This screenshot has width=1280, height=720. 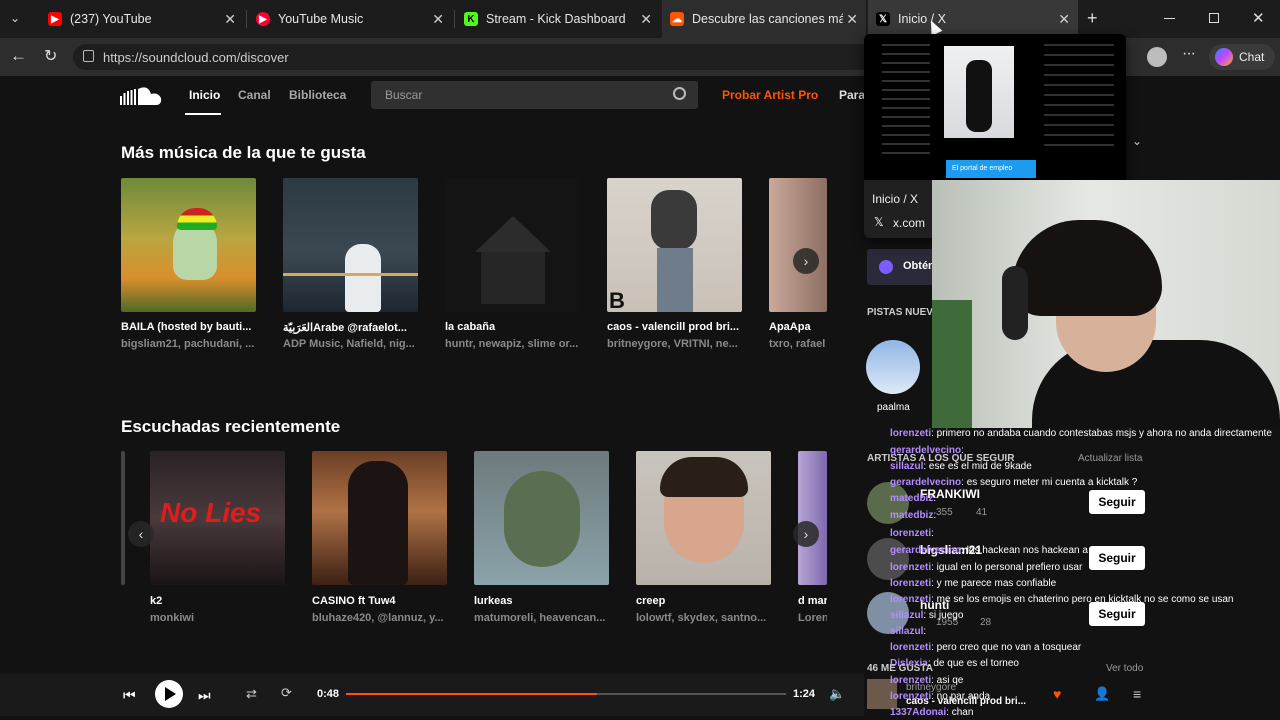 What do you see at coordinates (703, 601) in the screenshot?
I see `card-title: creep` at bounding box center [703, 601].